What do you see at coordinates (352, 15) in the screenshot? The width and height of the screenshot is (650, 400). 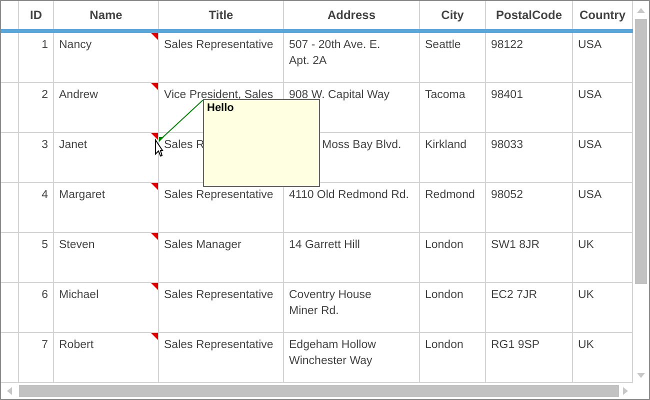 I see `column-header: Address` at bounding box center [352, 15].